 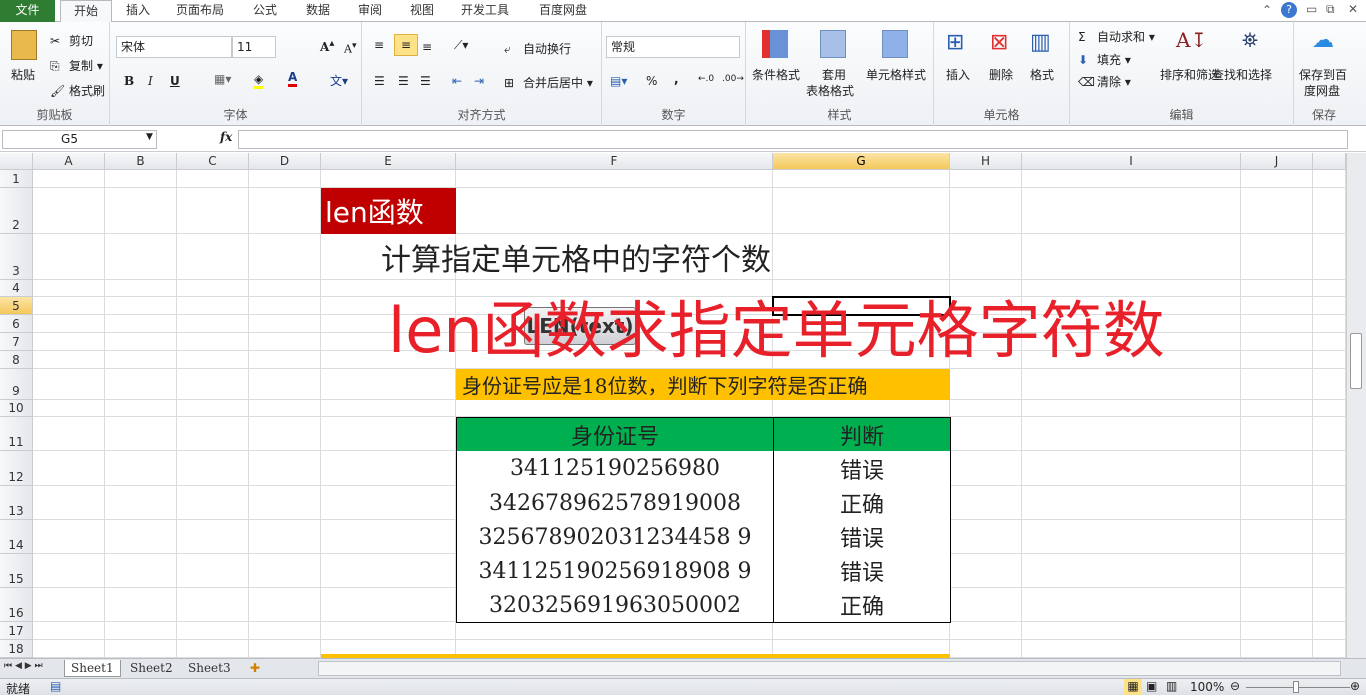 What do you see at coordinates (618, 81) in the screenshot?
I see `currency-icon: ▤▾` at bounding box center [618, 81].